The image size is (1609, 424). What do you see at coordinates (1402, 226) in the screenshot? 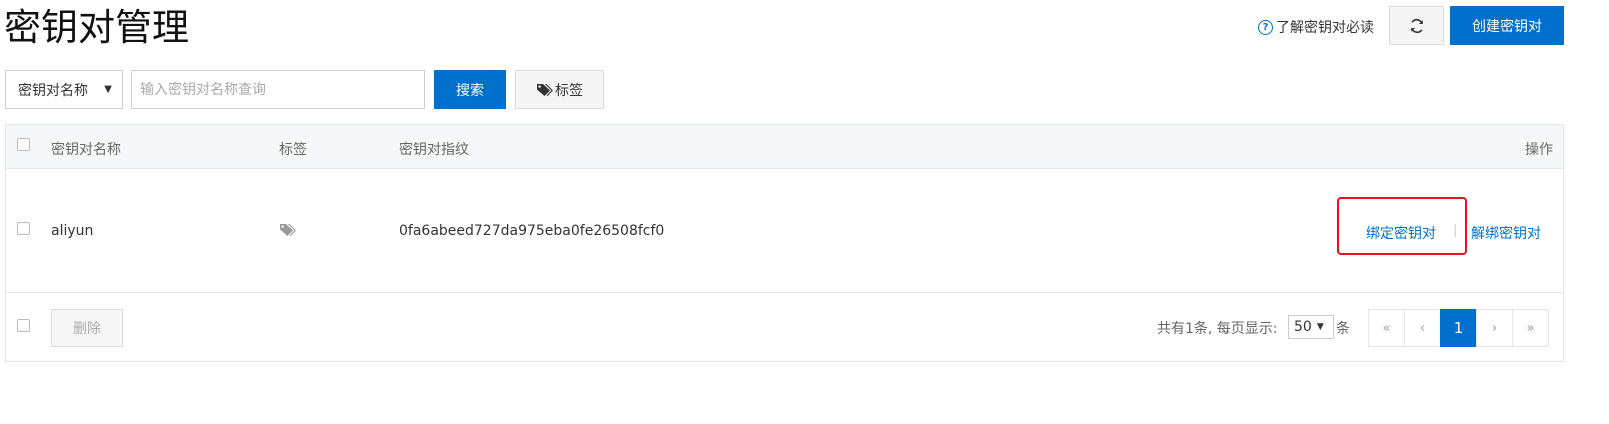
I see `highlight-annotation` at bounding box center [1402, 226].